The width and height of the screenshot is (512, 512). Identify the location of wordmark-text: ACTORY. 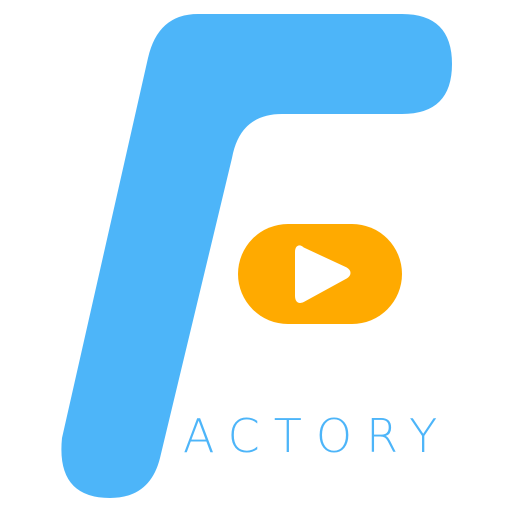
(317, 436).